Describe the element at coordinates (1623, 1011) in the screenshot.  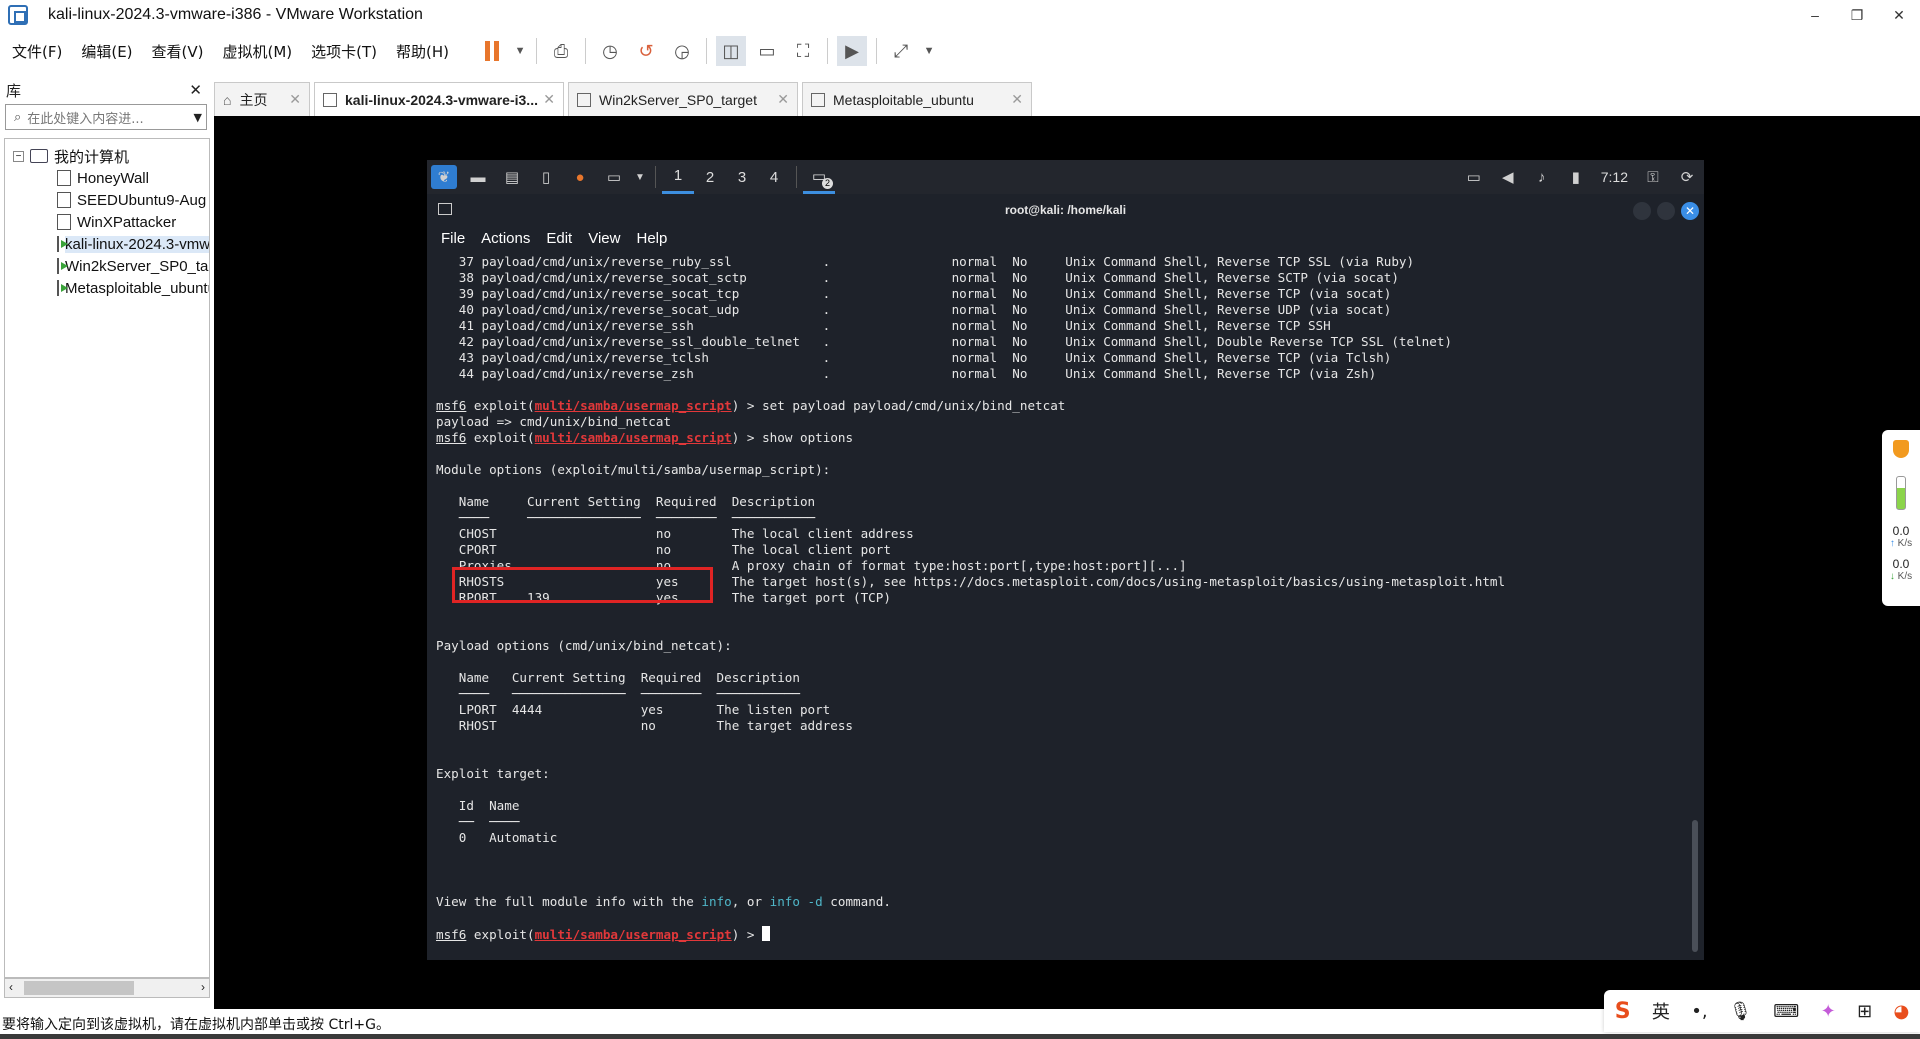
I see `sogou-logo-icon: S` at that location.